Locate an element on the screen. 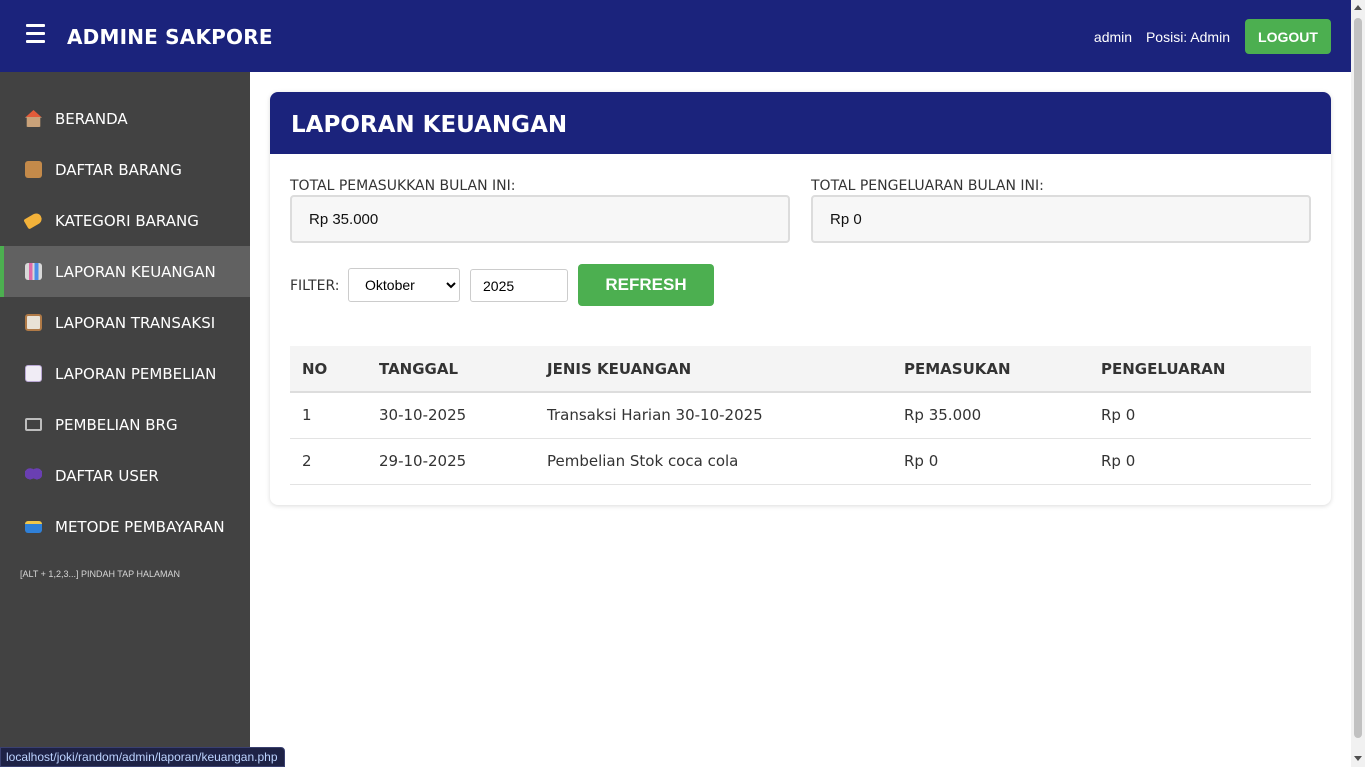 The width and height of the screenshot is (1365, 767). username: admin is located at coordinates (1113, 37).